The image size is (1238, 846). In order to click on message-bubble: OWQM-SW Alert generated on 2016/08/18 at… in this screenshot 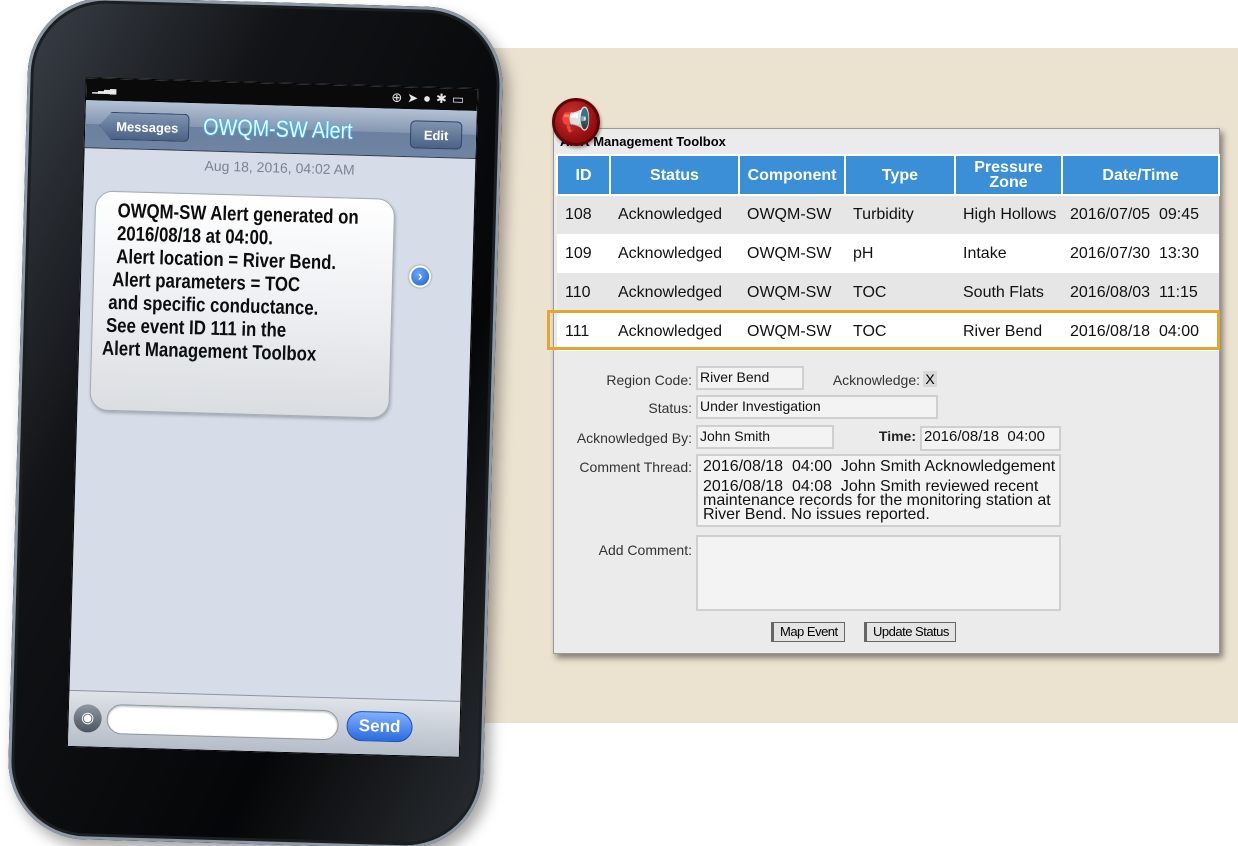, I will do `click(242, 304)`.